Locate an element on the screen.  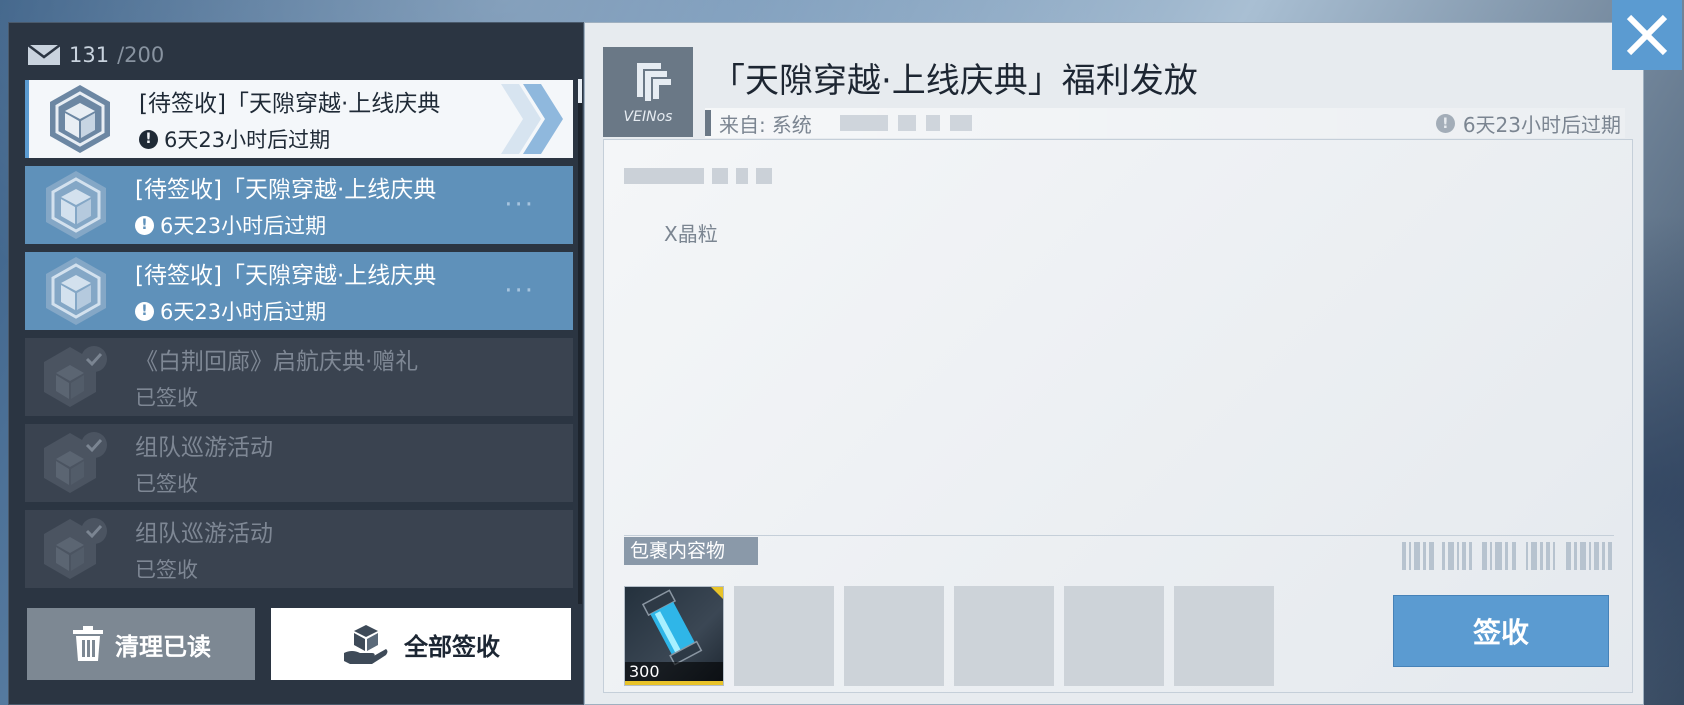
attachments-label: 包裹内容物 is located at coordinates (691, 551).